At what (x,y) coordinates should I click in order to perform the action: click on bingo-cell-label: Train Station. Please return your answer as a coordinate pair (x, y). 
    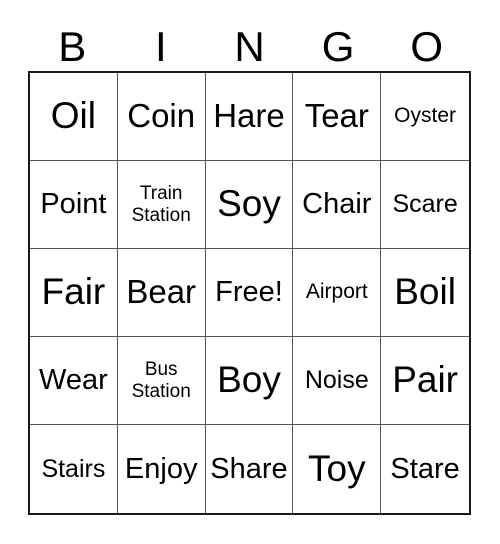
    Looking at the image, I should click on (161, 204).